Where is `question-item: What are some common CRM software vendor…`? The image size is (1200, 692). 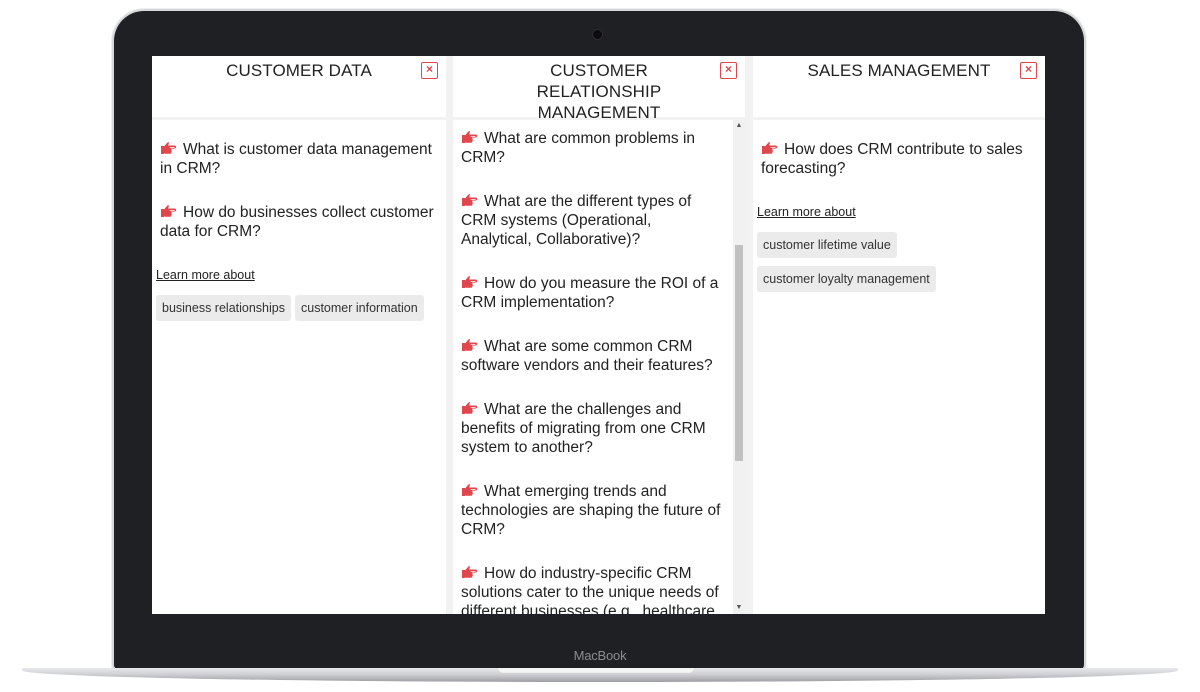 question-item: What are some common CRM software vendor… is located at coordinates (593, 356).